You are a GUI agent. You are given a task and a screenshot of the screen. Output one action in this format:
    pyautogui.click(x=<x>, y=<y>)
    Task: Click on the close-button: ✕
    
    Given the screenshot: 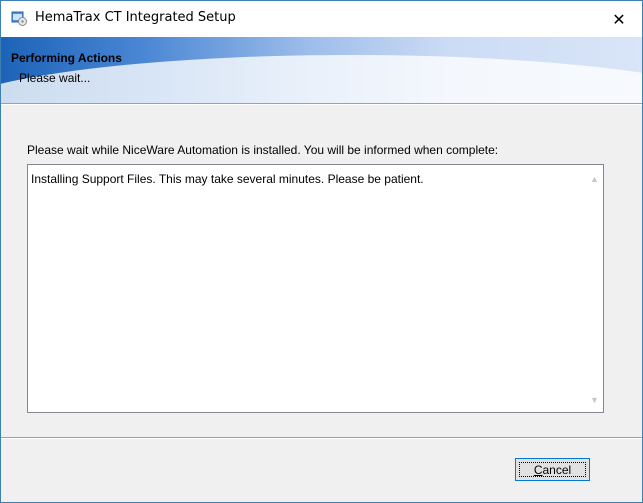 What is the action you would take?
    pyautogui.click(x=619, y=19)
    